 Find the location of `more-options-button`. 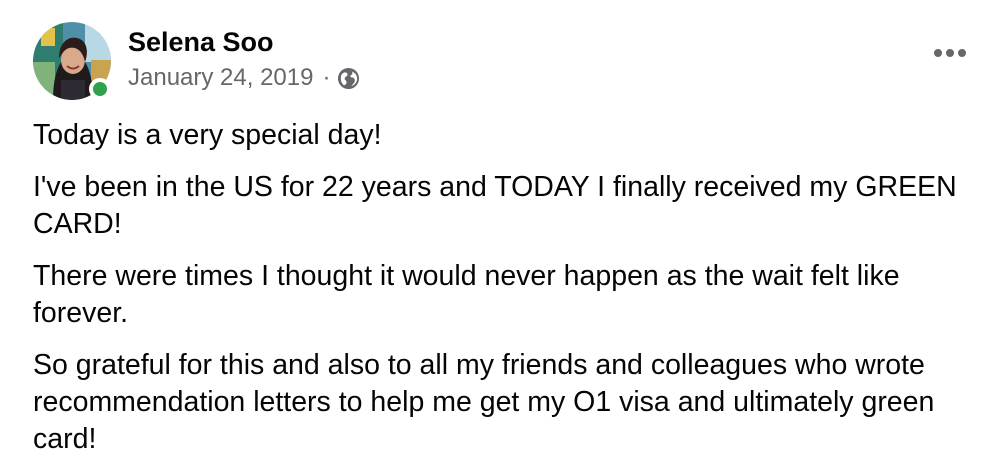

more-options-button is located at coordinates (950, 53).